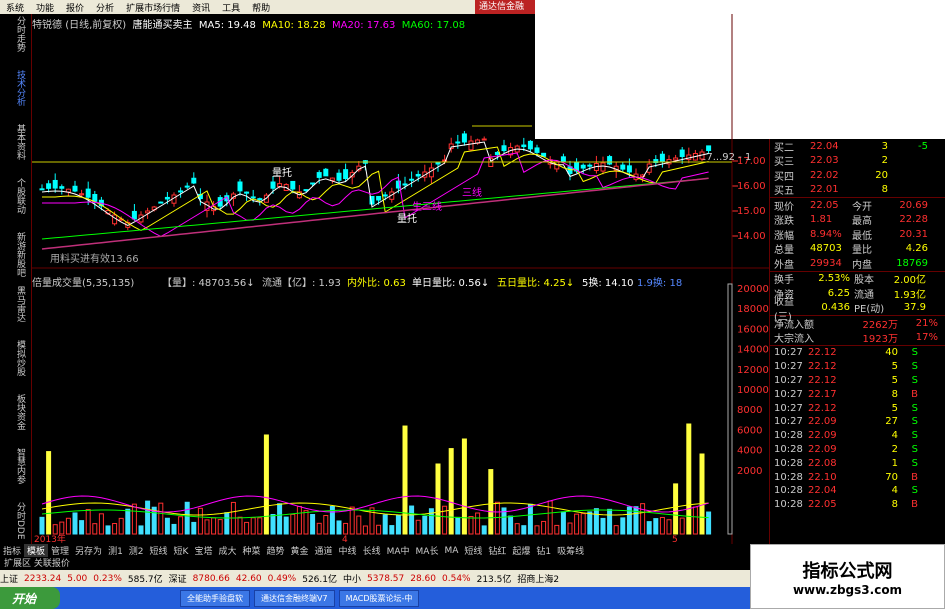 Image resolution: width=945 pixels, height=609 pixels. I want to click on status-item: 招商上海2, so click(538, 580).